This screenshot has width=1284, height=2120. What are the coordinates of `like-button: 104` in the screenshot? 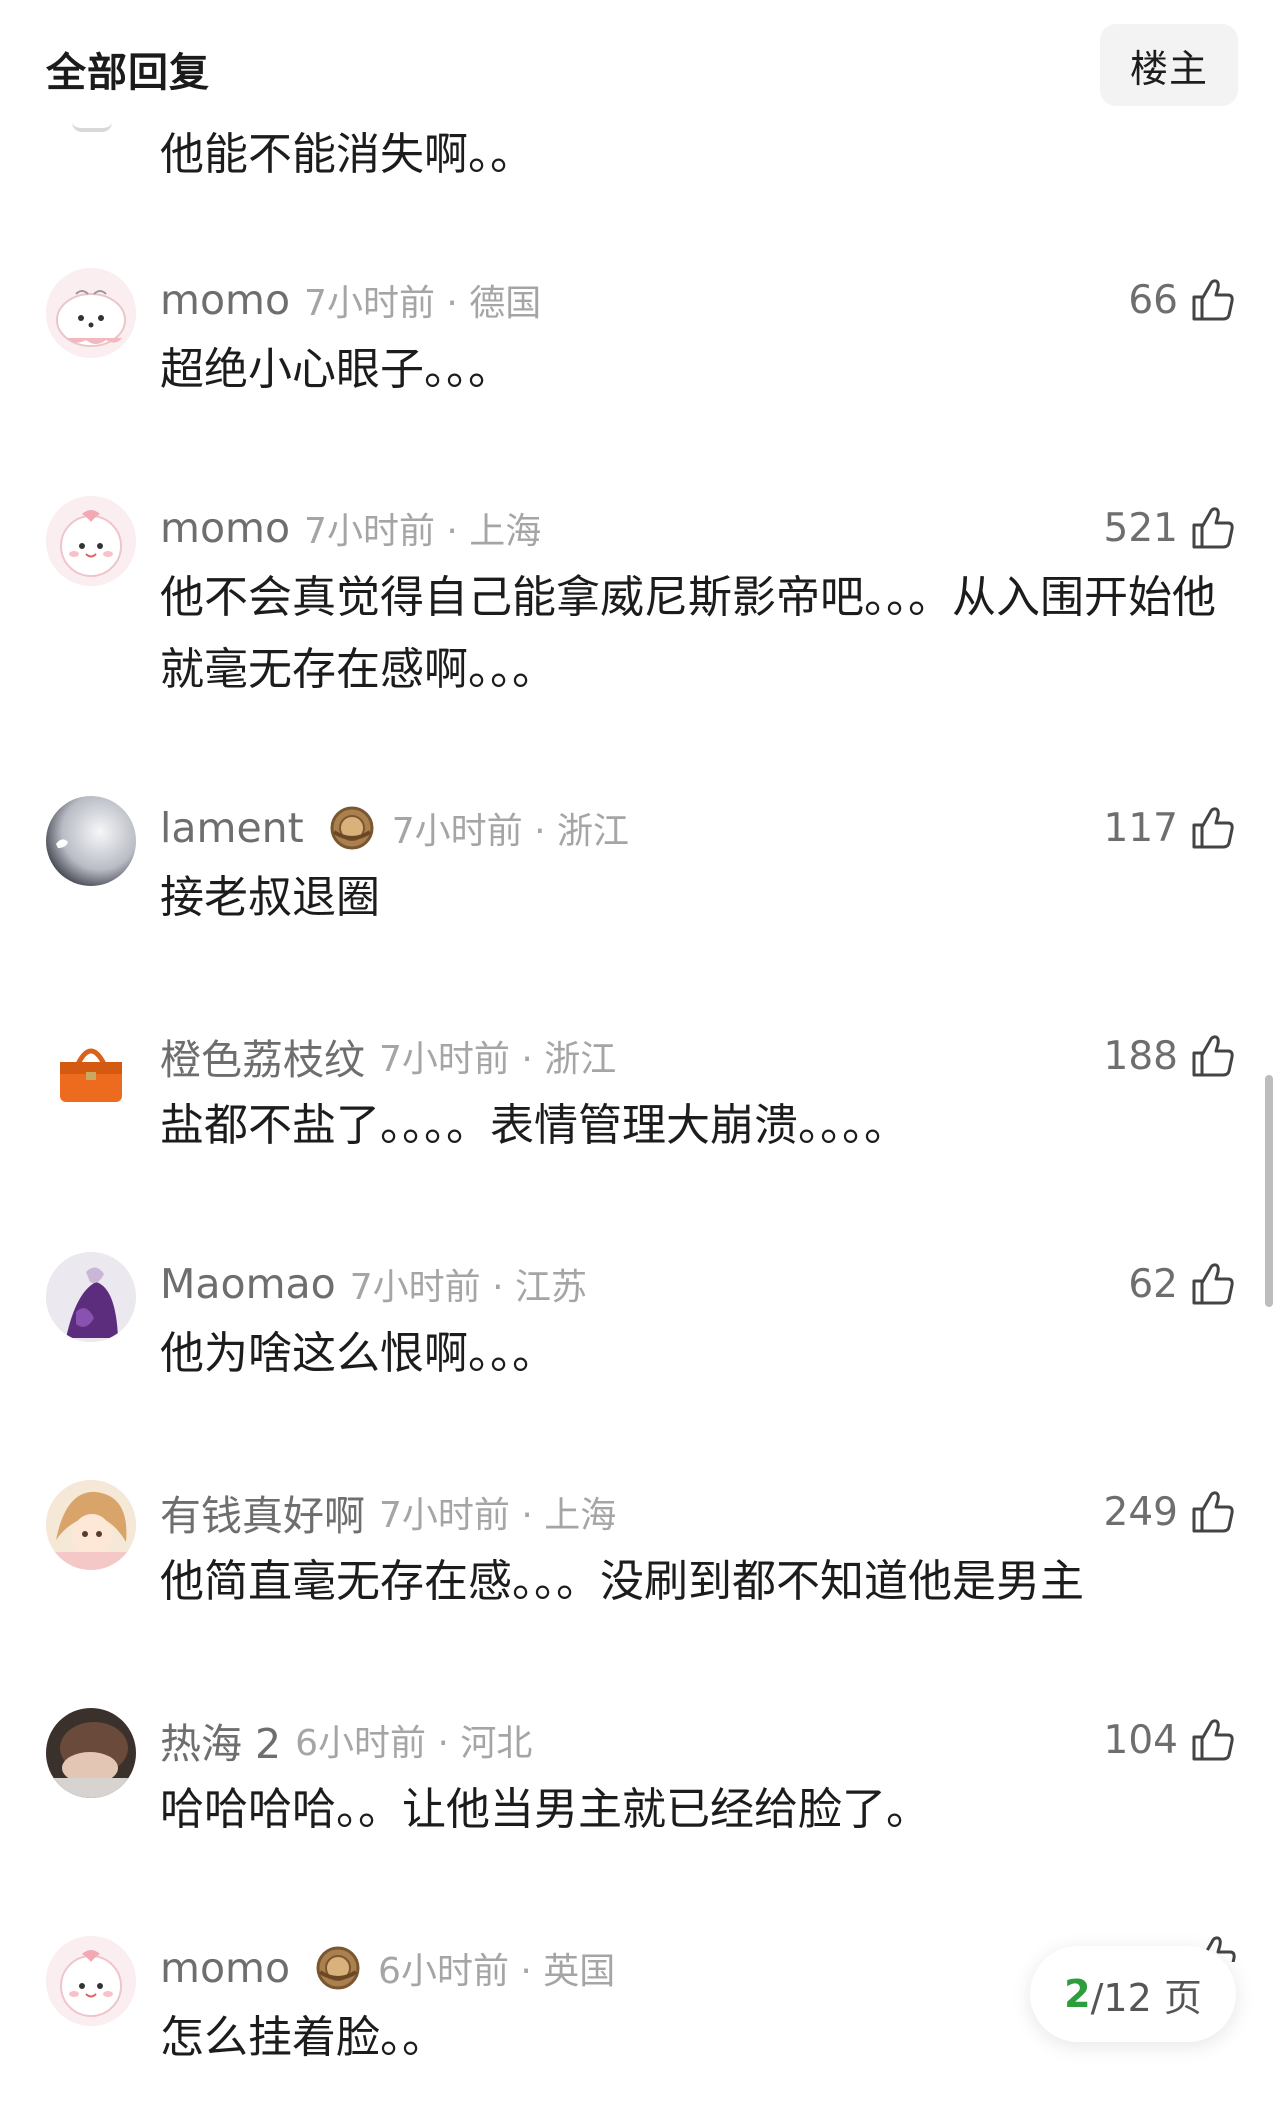 It's located at (1171, 1740).